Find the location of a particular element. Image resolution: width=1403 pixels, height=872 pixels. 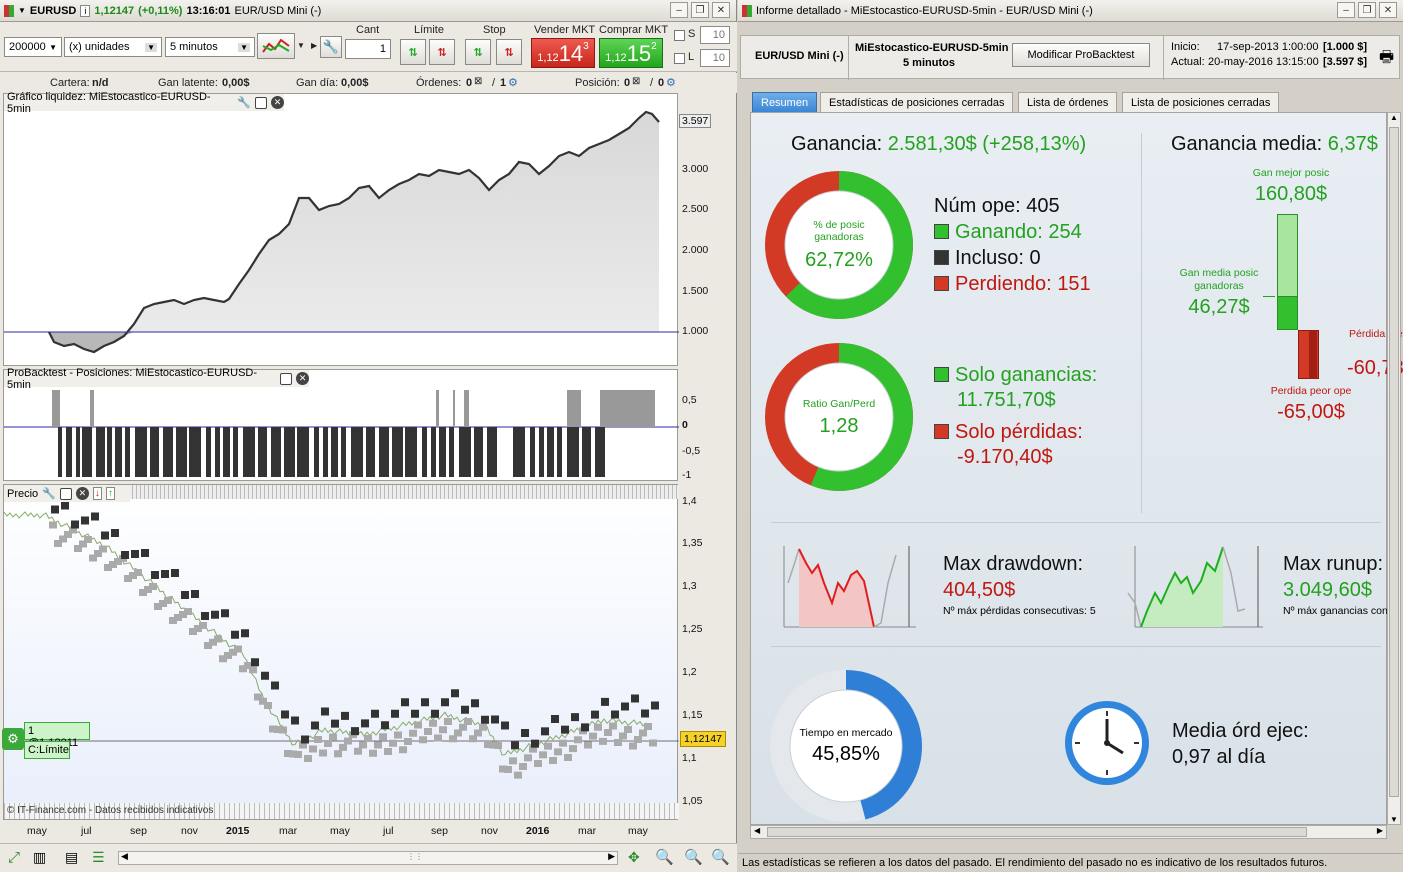

limit-buy-icon: ⇅ is located at coordinates (413, 52).